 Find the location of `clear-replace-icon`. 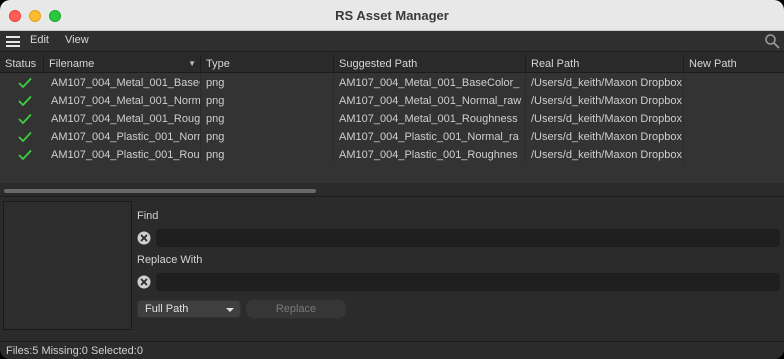

clear-replace-icon is located at coordinates (144, 282).